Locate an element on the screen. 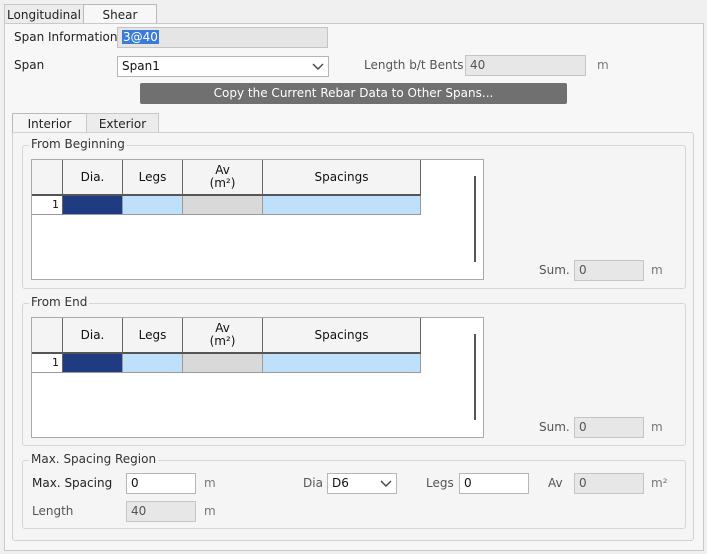 The width and height of the screenshot is (707, 554). tab-exterior: Exterior is located at coordinates (122, 123).